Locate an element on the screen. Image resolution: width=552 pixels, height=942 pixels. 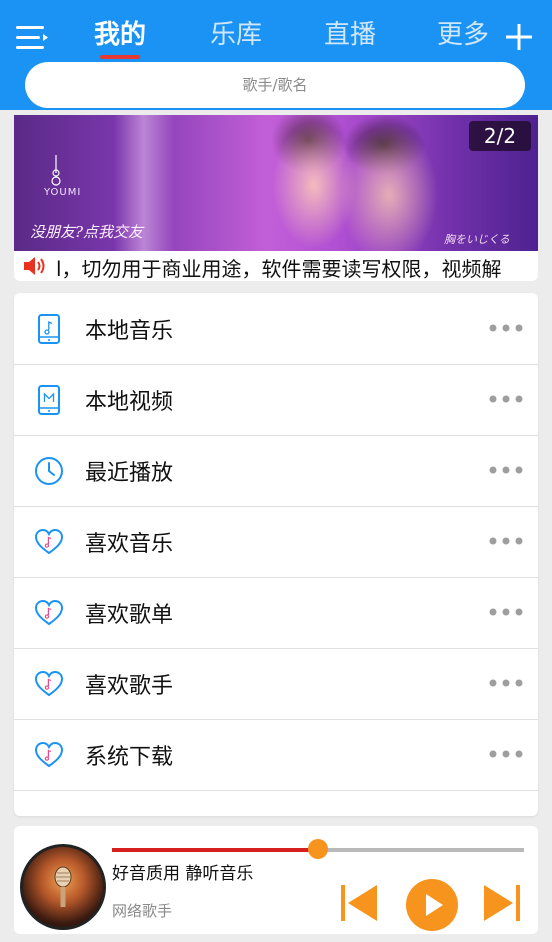
speaker-icon is located at coordinates (34, 266).